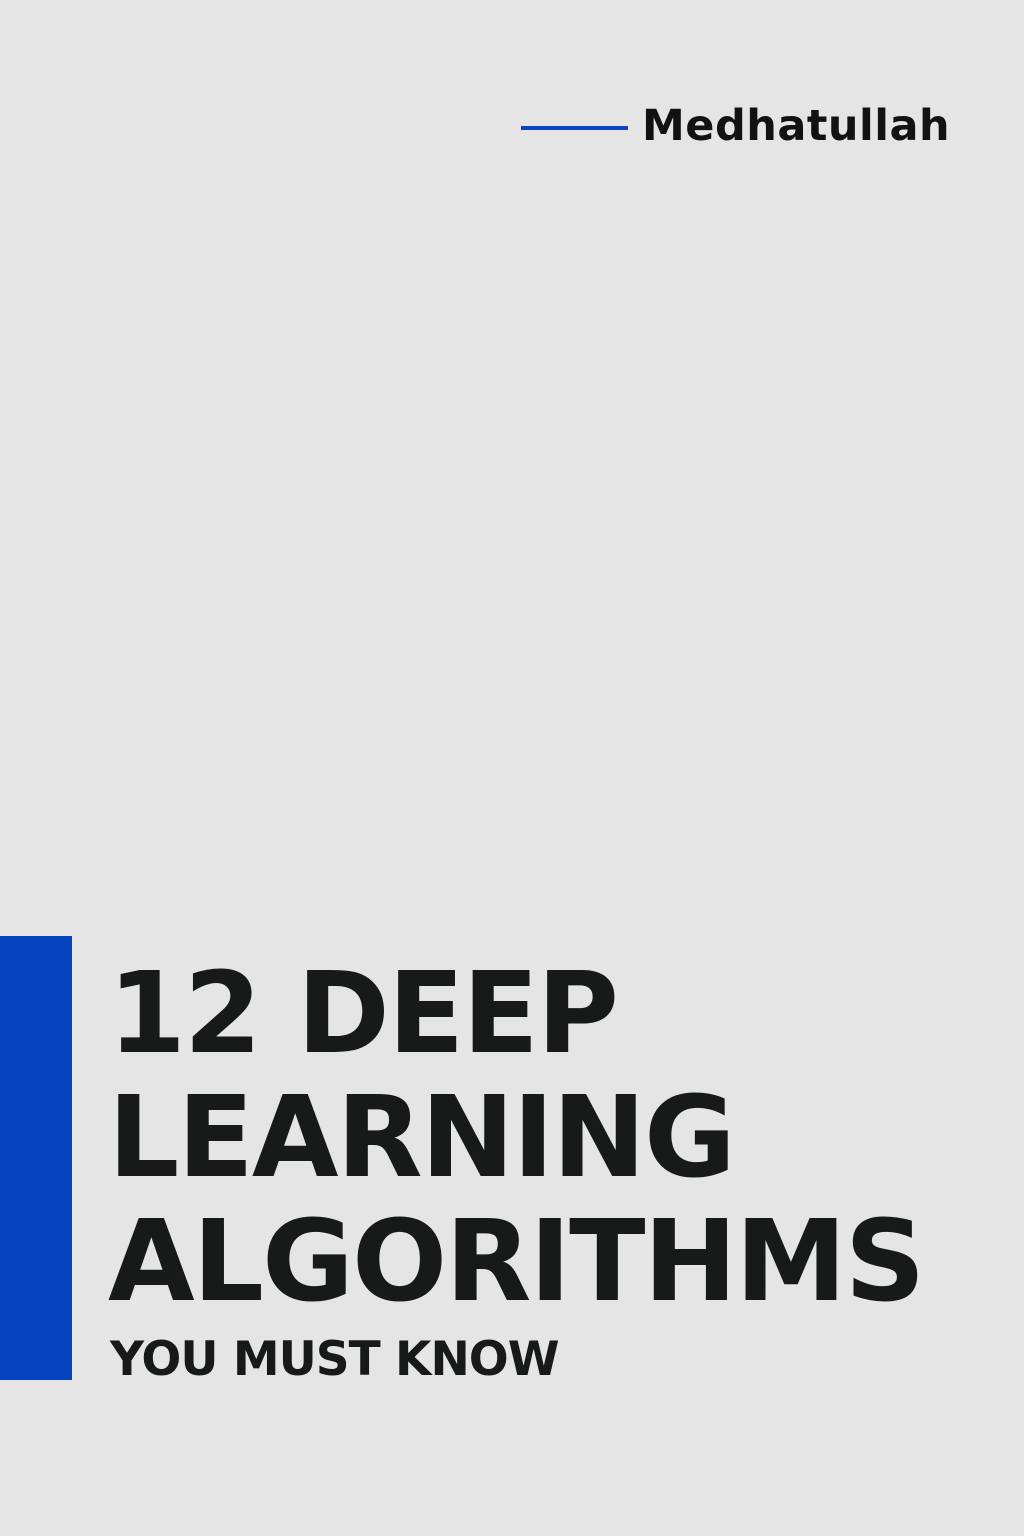 The height and width of the screenshot is (1536, 1024). I want to click on title-accent-bar, so click(36, 1158).